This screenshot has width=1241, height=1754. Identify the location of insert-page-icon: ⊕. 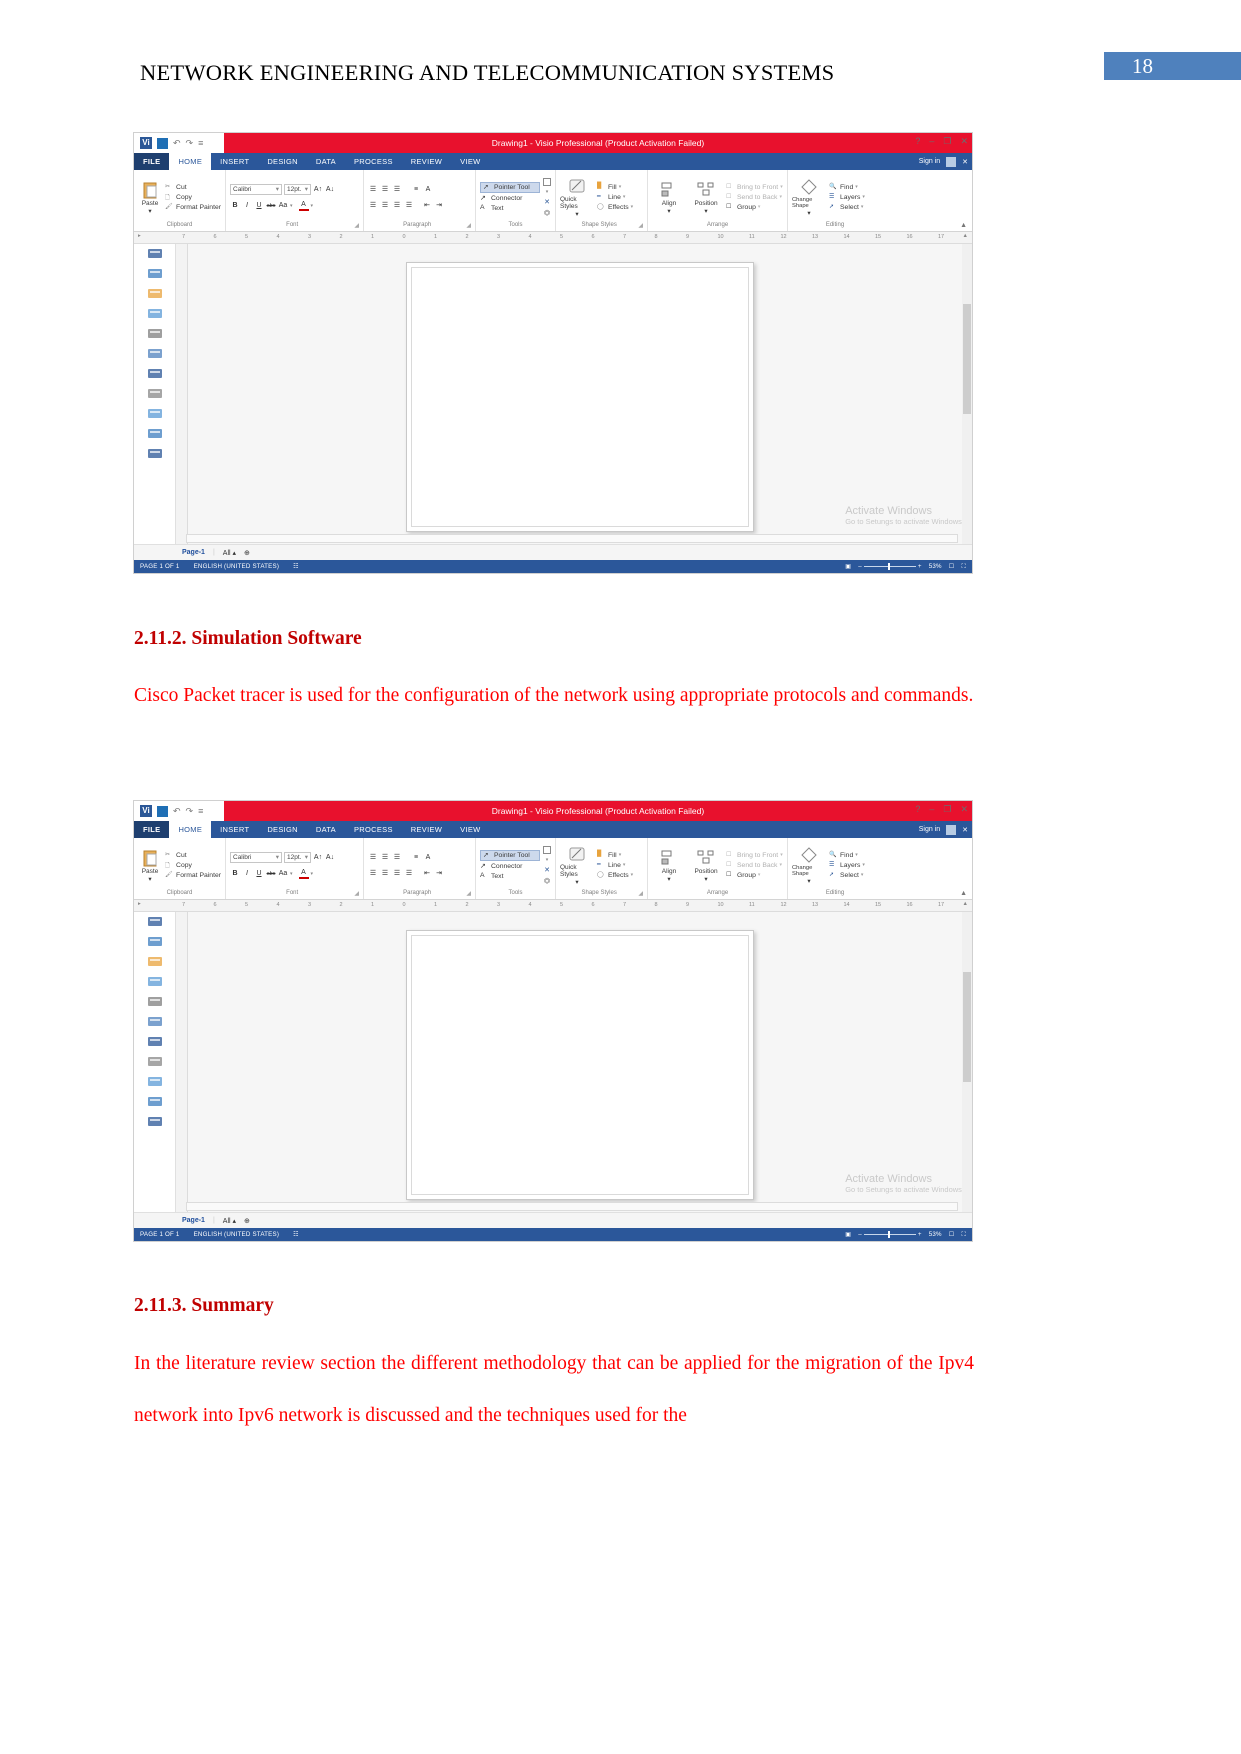
(247, 553).